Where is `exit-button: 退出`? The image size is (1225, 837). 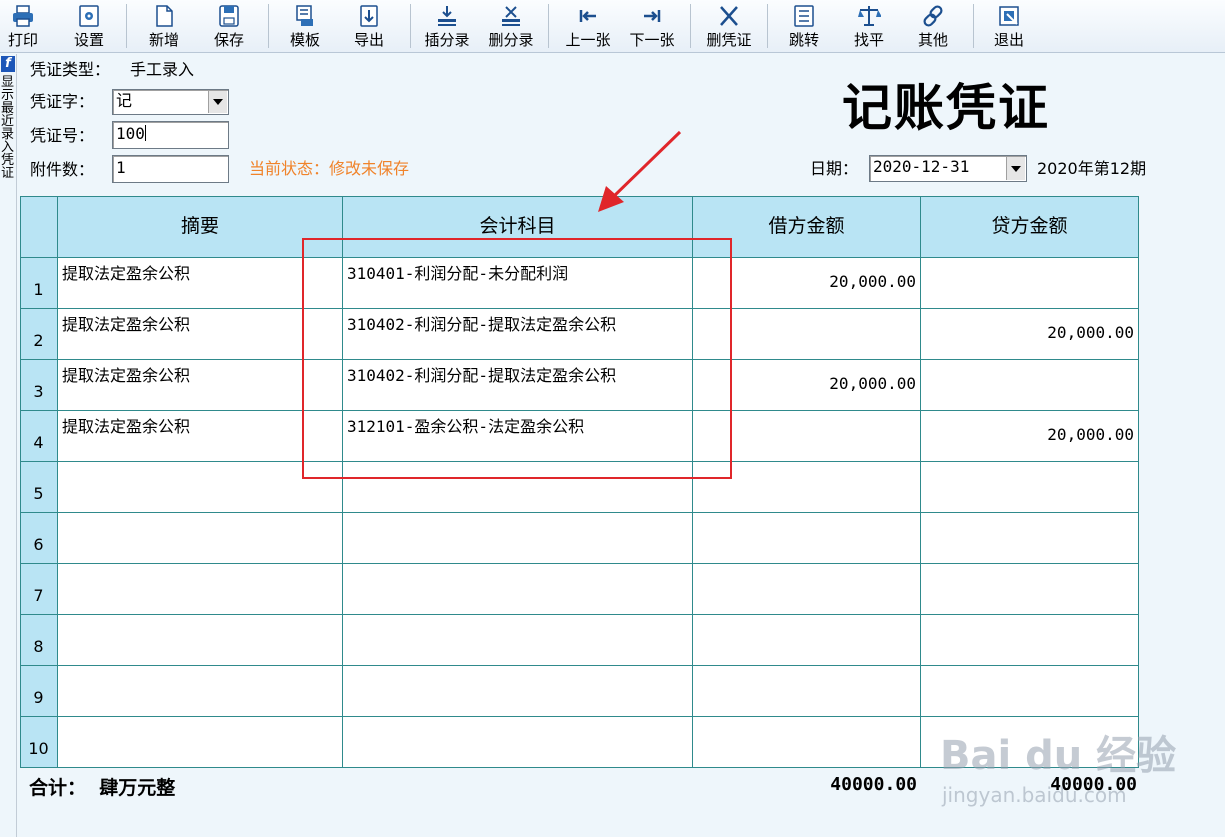
exit-button: 退出 is located at coordinates (1009, 26).